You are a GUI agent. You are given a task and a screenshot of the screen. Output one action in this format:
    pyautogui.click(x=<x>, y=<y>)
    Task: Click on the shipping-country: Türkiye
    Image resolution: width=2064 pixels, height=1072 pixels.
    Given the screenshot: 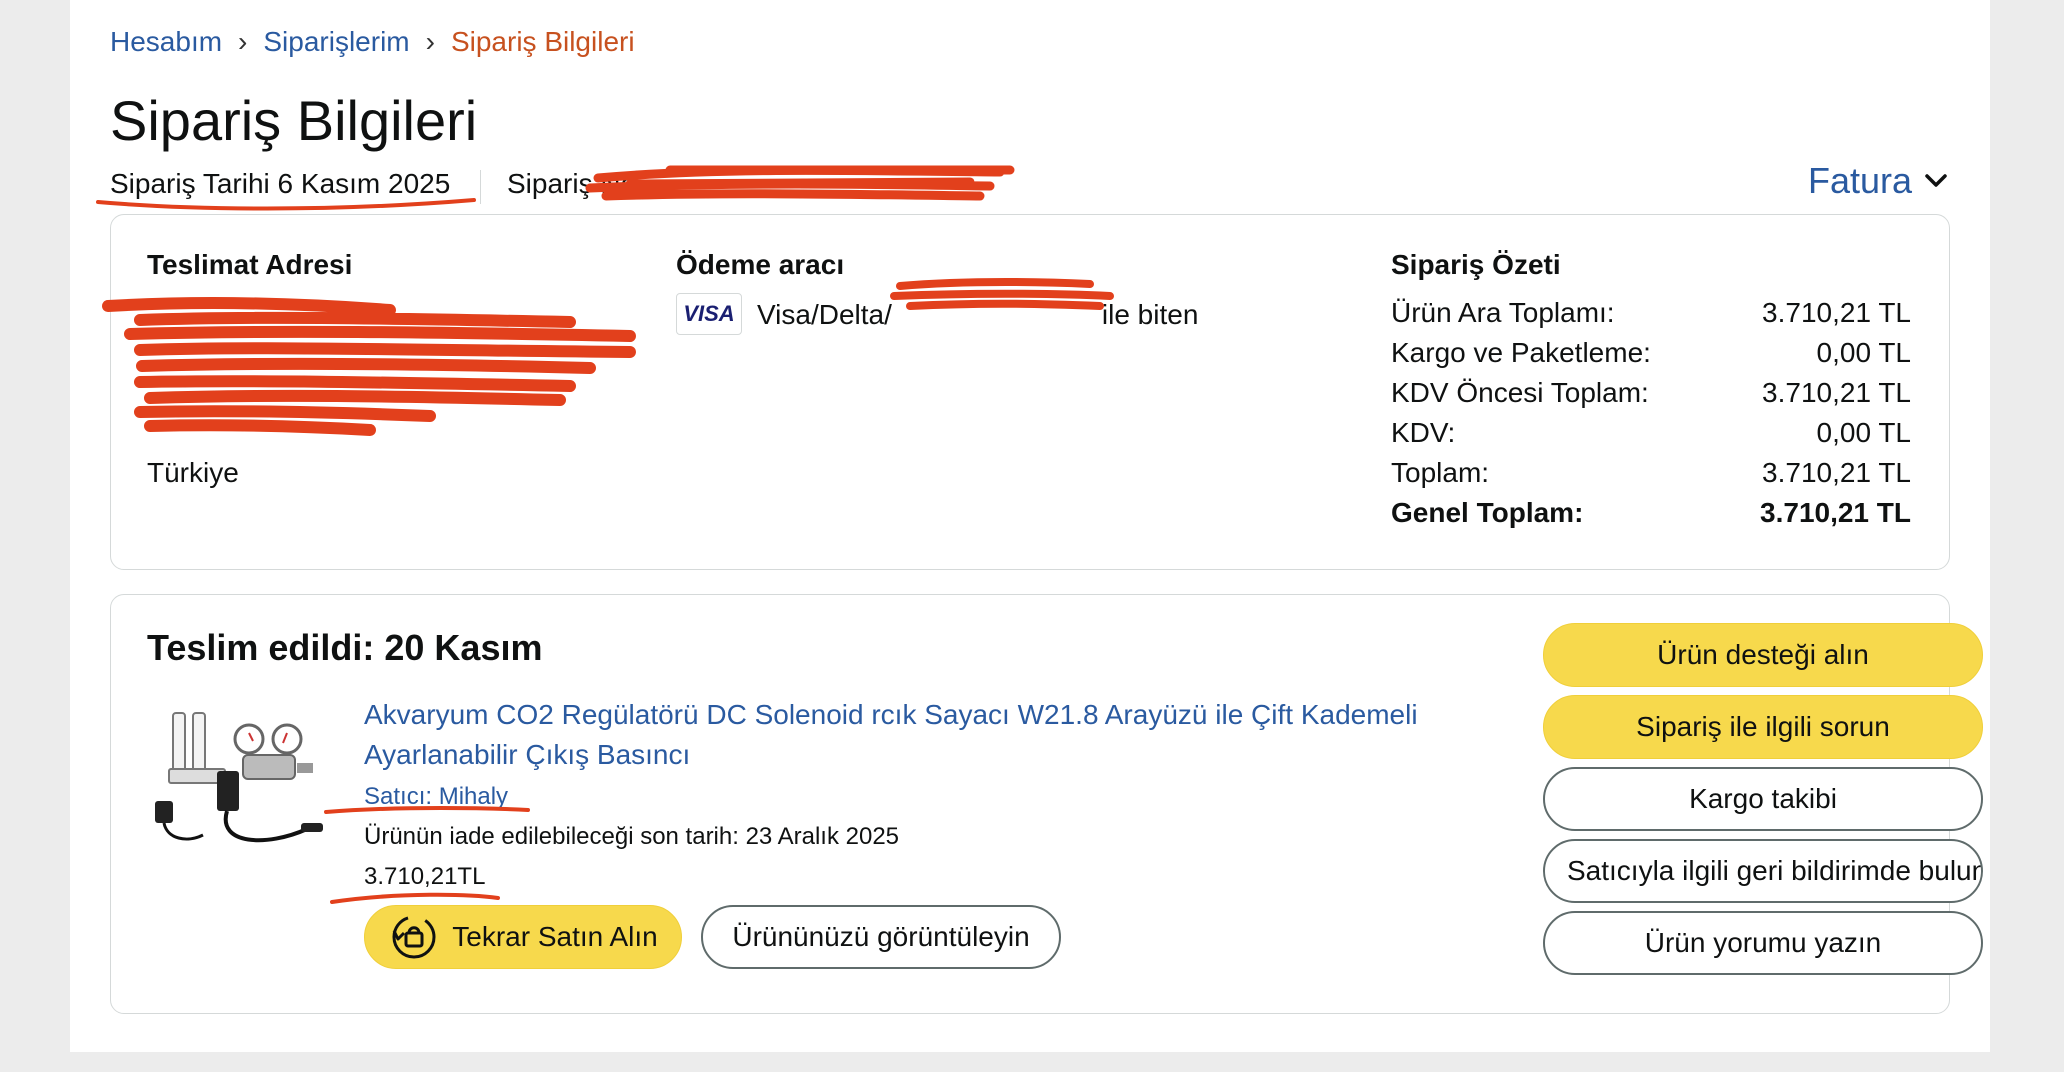 What is the action you would take?
    pyautogui.click(x=193, y=472)
    